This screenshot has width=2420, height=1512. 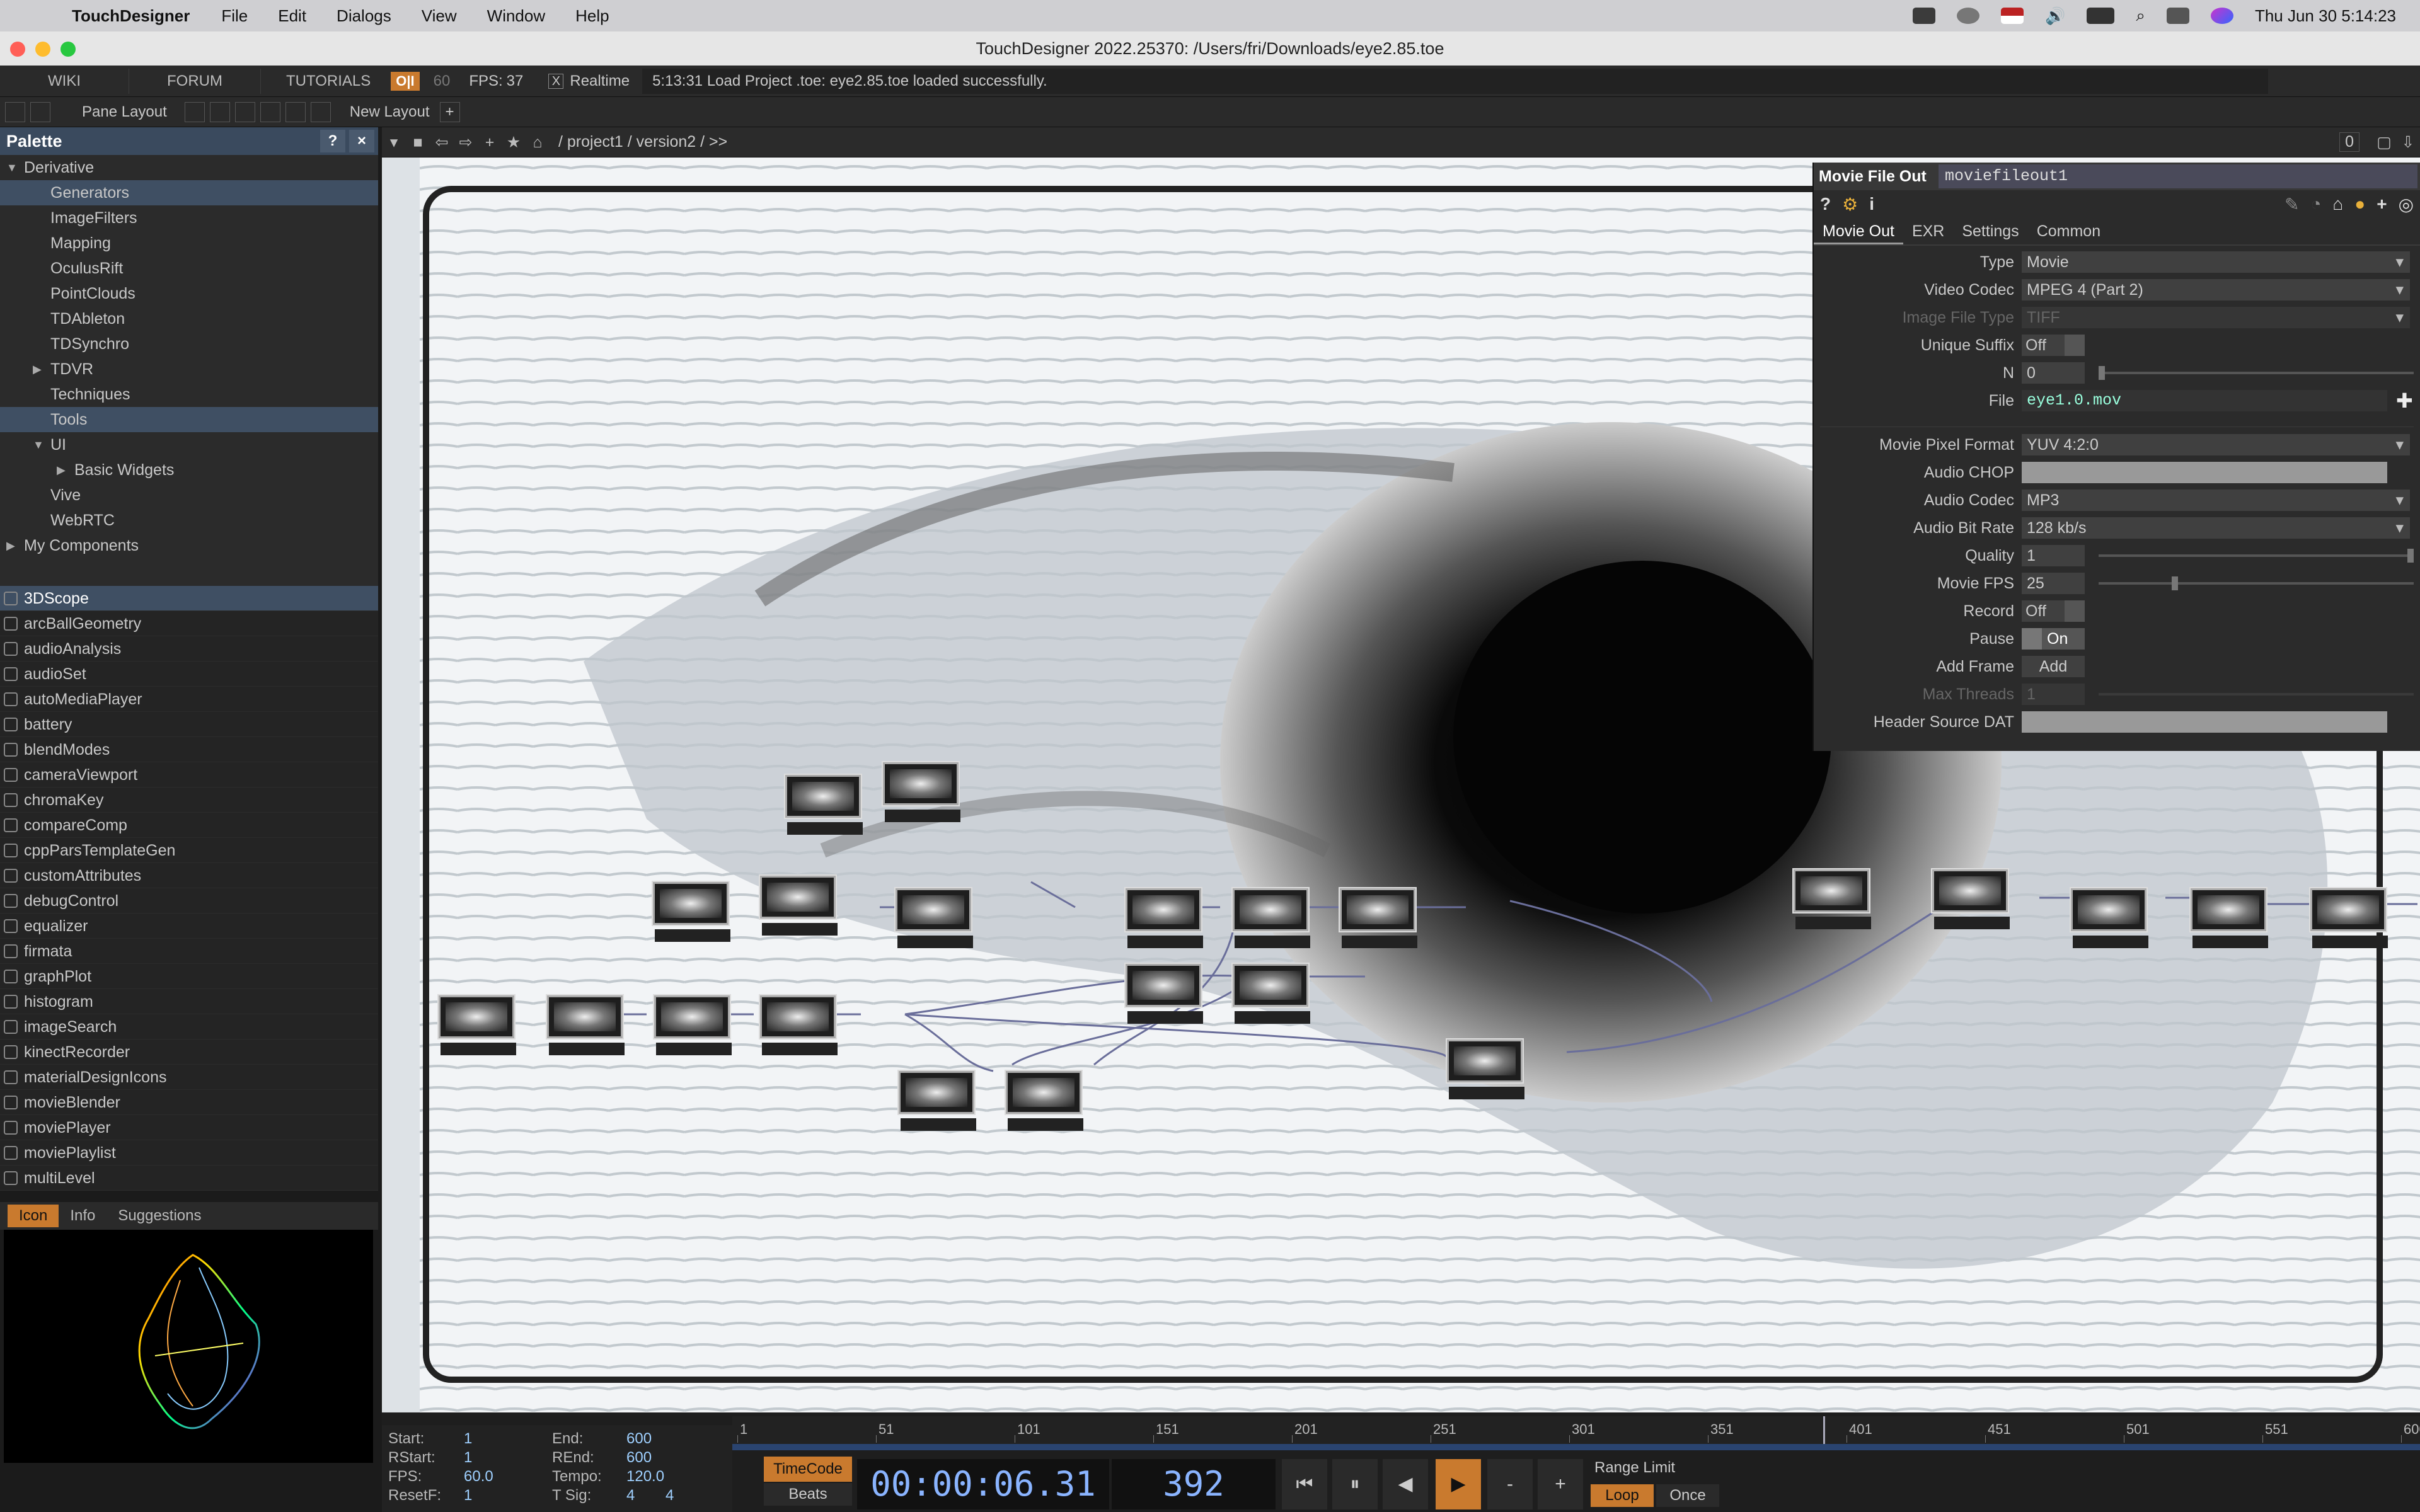 What do you see at coordinates (406, 81) in the screenshot?
I see `perform-mode-toggle: O|I` at bounding box center [406, 81].